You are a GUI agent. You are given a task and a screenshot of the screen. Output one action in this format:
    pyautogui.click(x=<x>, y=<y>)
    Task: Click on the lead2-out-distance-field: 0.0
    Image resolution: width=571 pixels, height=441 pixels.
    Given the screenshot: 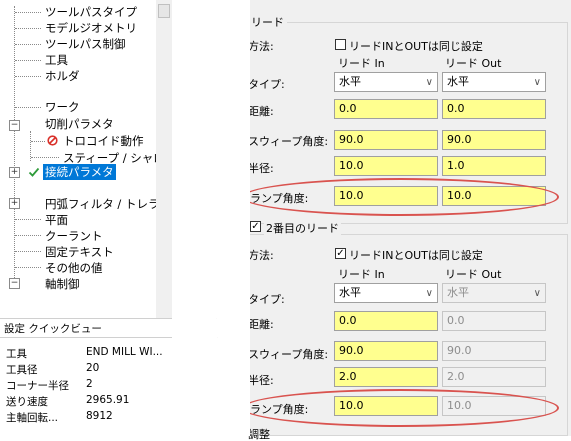 What is the action you would take?
    pyautogui.click(x=494, y=321)
    